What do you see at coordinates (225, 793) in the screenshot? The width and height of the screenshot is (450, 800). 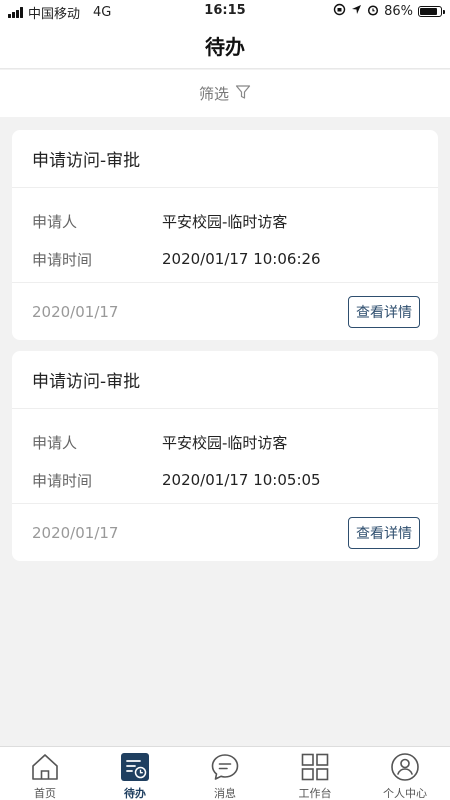 I see `tab-messages-label: 消息` at bounding box center [225, 793].